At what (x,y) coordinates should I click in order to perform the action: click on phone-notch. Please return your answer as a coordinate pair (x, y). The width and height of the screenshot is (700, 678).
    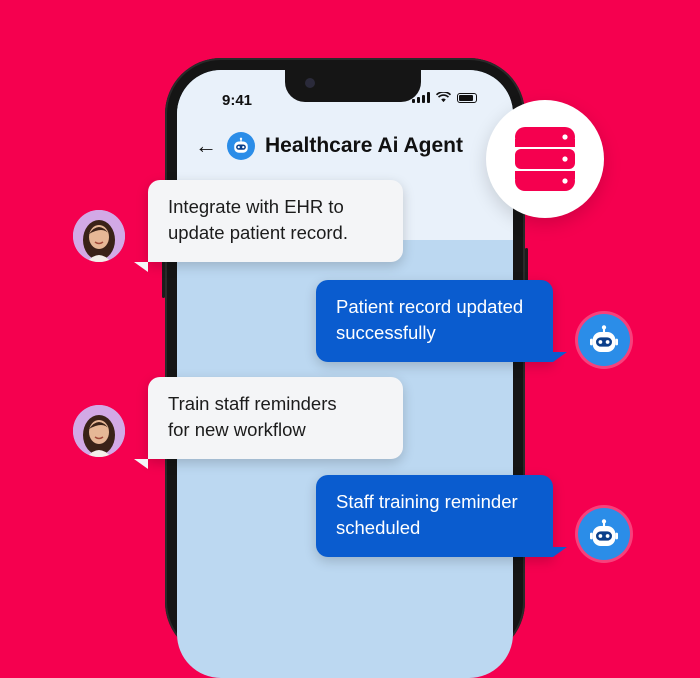
    Looking at the image, I should click on (353, 86).